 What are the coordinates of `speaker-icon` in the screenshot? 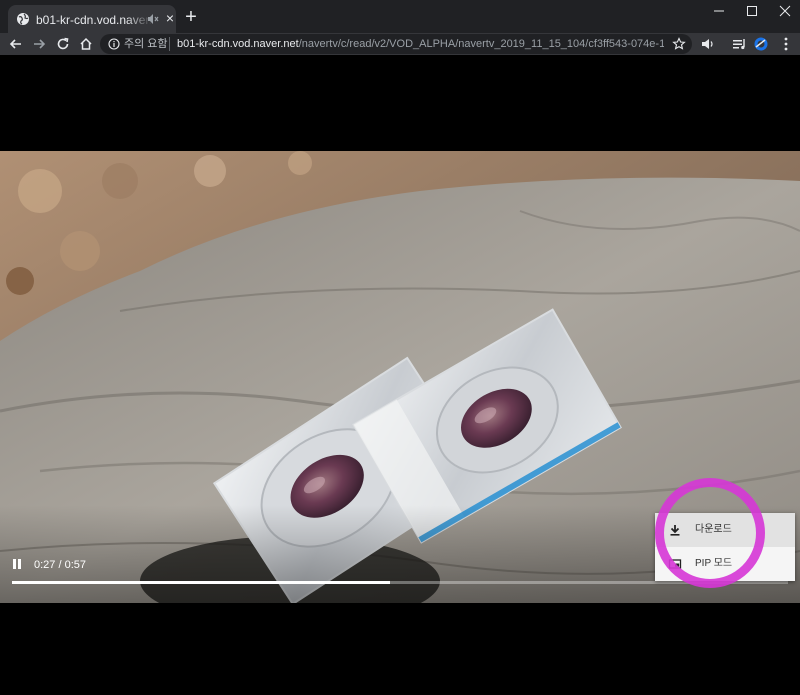 It's located at (708, 44).